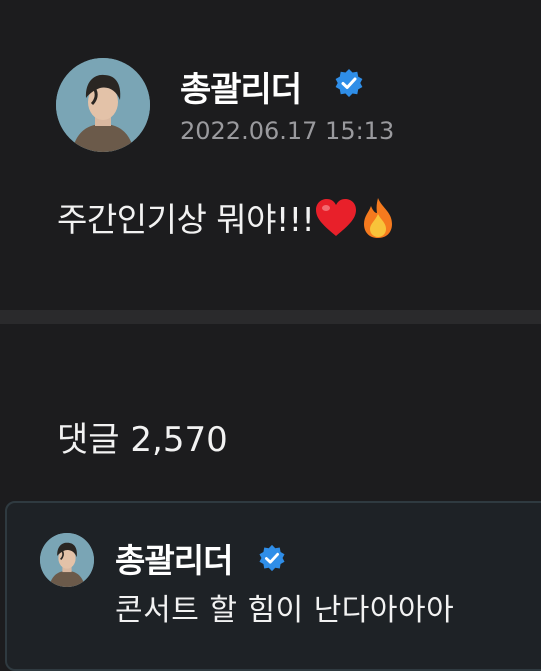  Describe the element at coordinates (336, 222) in the screenshot. I see `heart-emoji-icon` at that location.